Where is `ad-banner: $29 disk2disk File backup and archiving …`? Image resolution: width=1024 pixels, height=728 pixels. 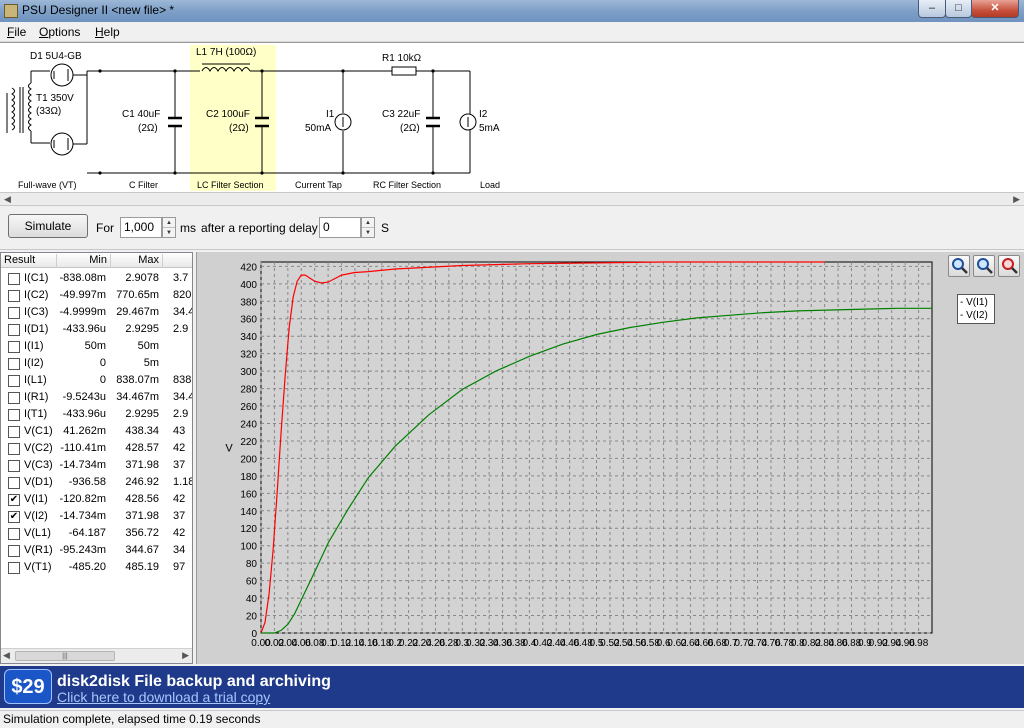 ad-banner: $29 disk2disk File backup and archiving … is located at coordinates (512, 687).